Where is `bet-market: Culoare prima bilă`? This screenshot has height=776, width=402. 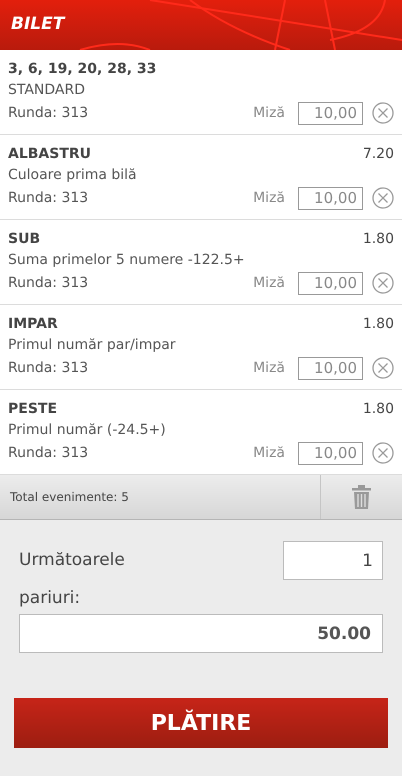
bet-market: Culoare prima bilă is located at coordinates (73, 175).